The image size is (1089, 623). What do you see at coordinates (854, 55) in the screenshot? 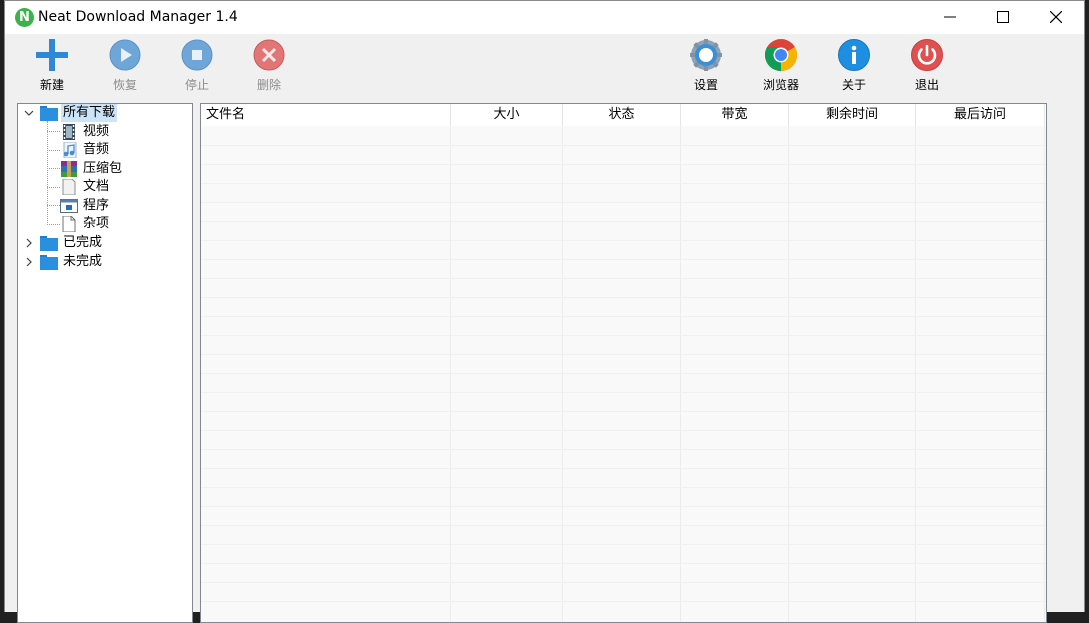
I see `info-icon` at bounding box center [854, 55].